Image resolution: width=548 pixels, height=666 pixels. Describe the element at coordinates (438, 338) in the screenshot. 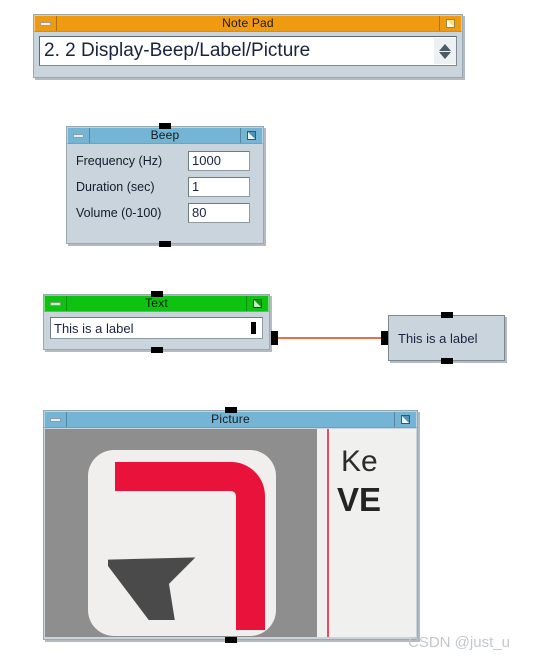

I see `label-node-text: This is a label` at that location.